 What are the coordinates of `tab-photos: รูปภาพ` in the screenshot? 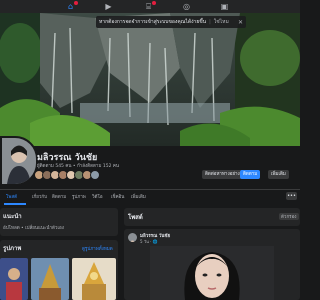 It's located at (79, 196).